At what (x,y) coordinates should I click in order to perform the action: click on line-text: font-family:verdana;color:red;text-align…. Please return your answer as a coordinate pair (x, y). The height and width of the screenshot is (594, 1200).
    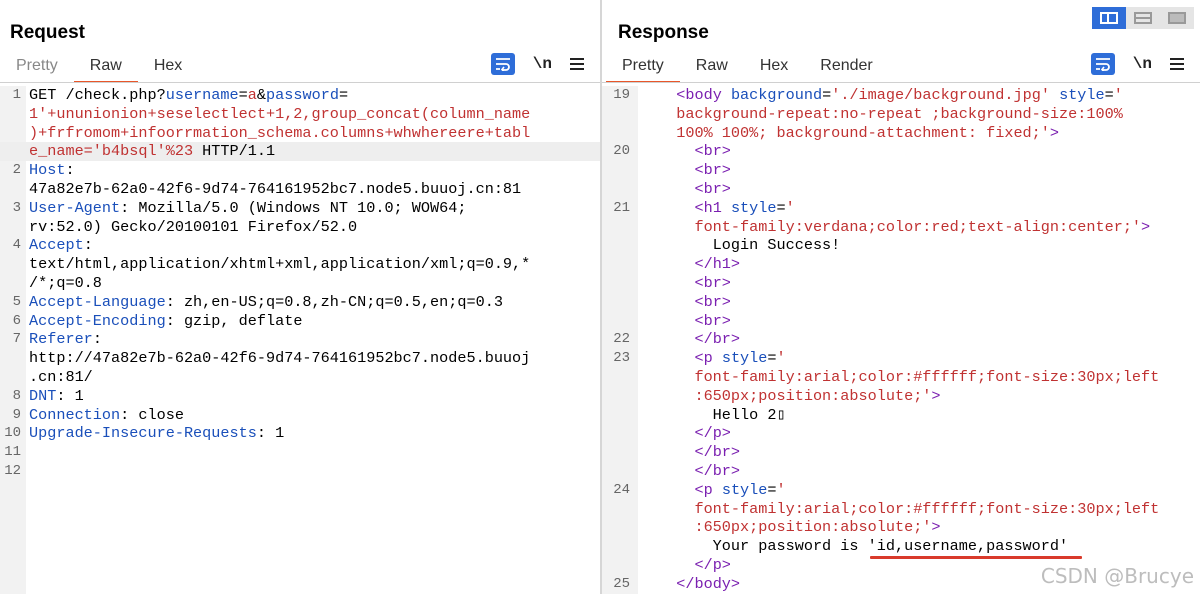
    Looking at the image, I should click on (904, 227).